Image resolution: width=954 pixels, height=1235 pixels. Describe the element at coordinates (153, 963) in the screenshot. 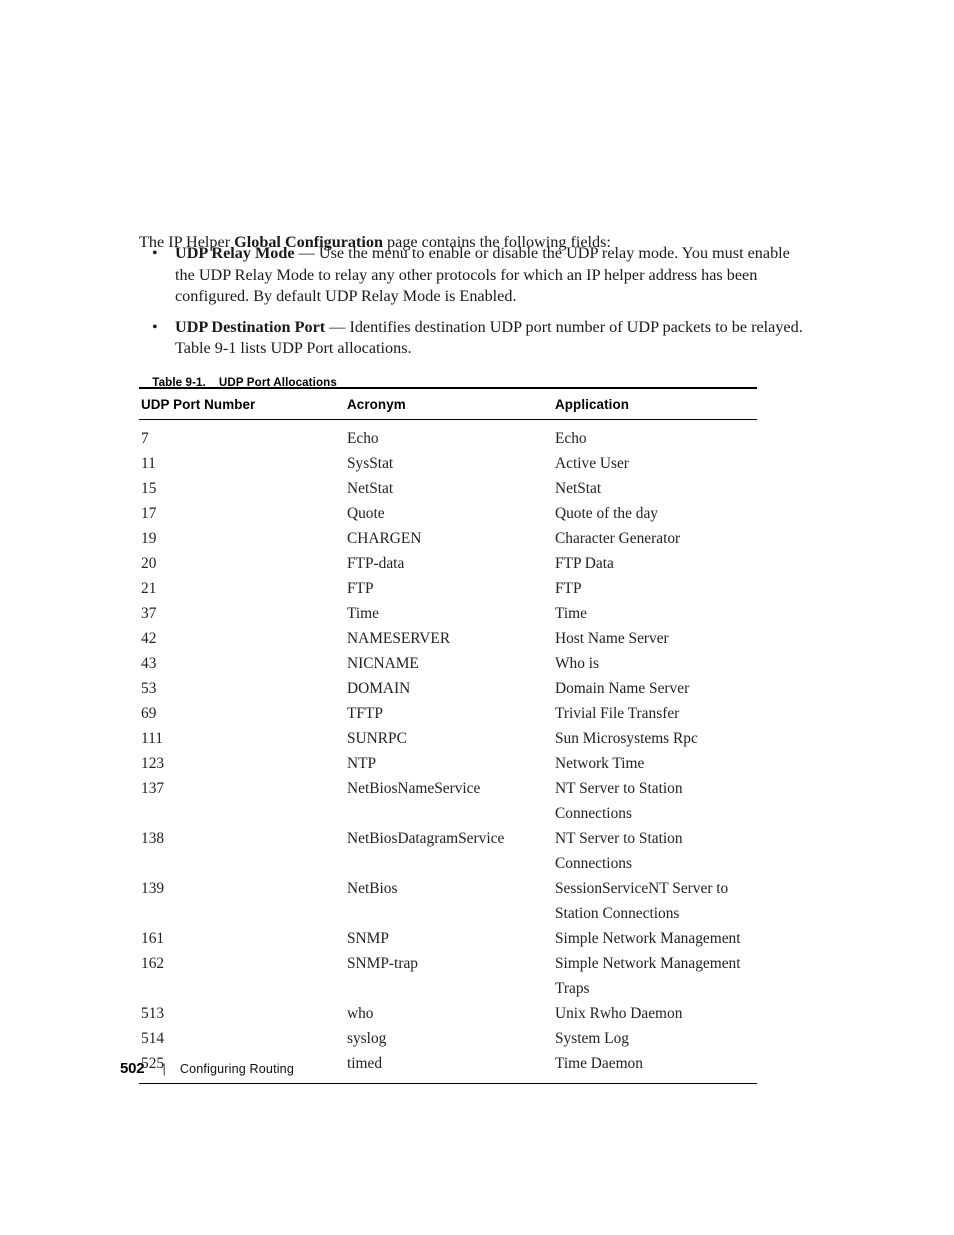

I see `cell-udp-port-number: 162` at that location.